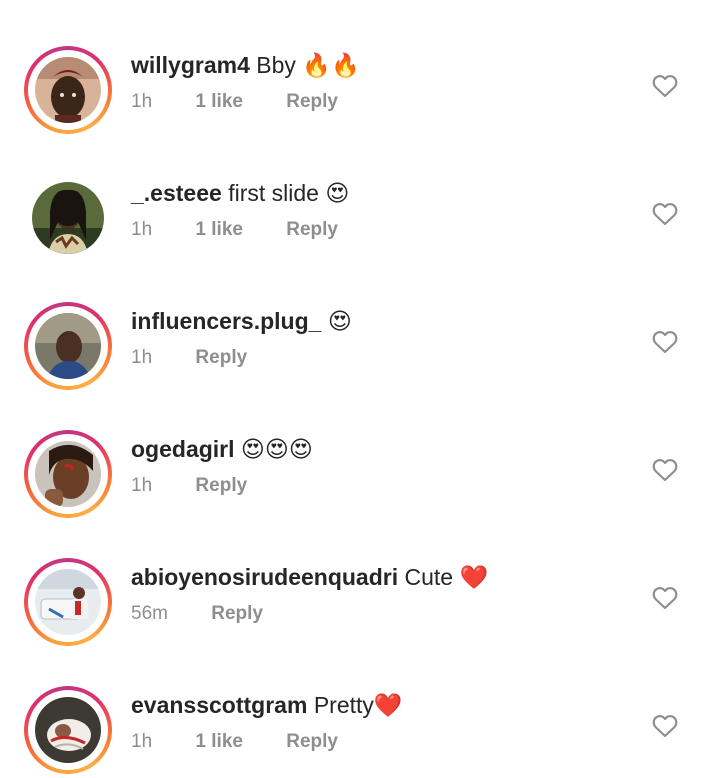 The width and height of the screenshot is (720, 778). Describe the element at coordinates (308, 65) in the screenshot. I see `comment-text: Bby 🔥🔥` at that location.